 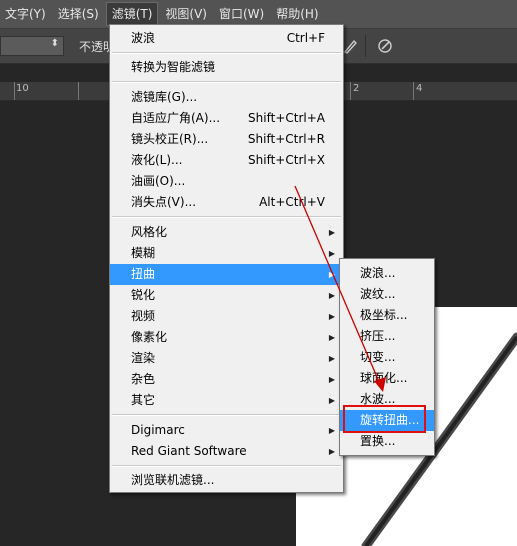 What do you see at coordinates (419, 88) in the screenshot?
I see `ruler-label: 4` at bounding box center [419, 88].